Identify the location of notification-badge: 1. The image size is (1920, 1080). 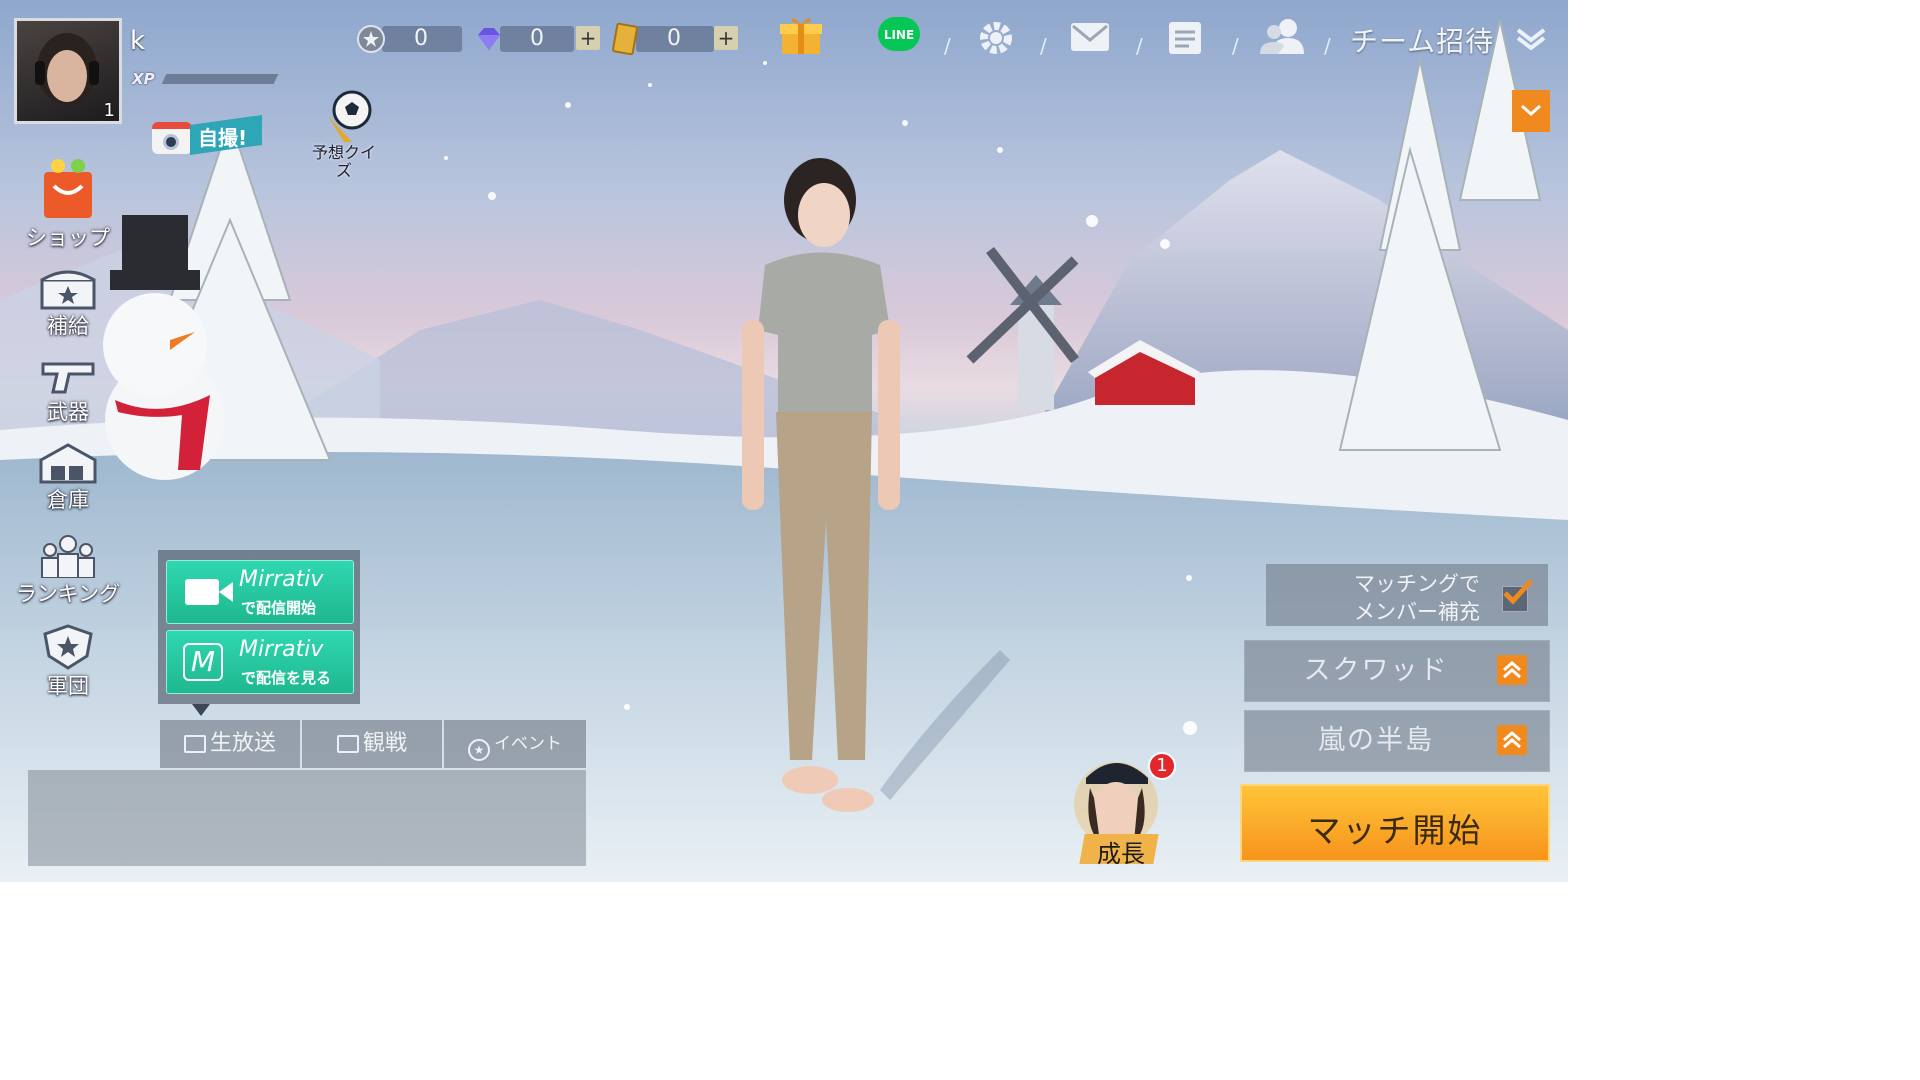
(1162, 766).